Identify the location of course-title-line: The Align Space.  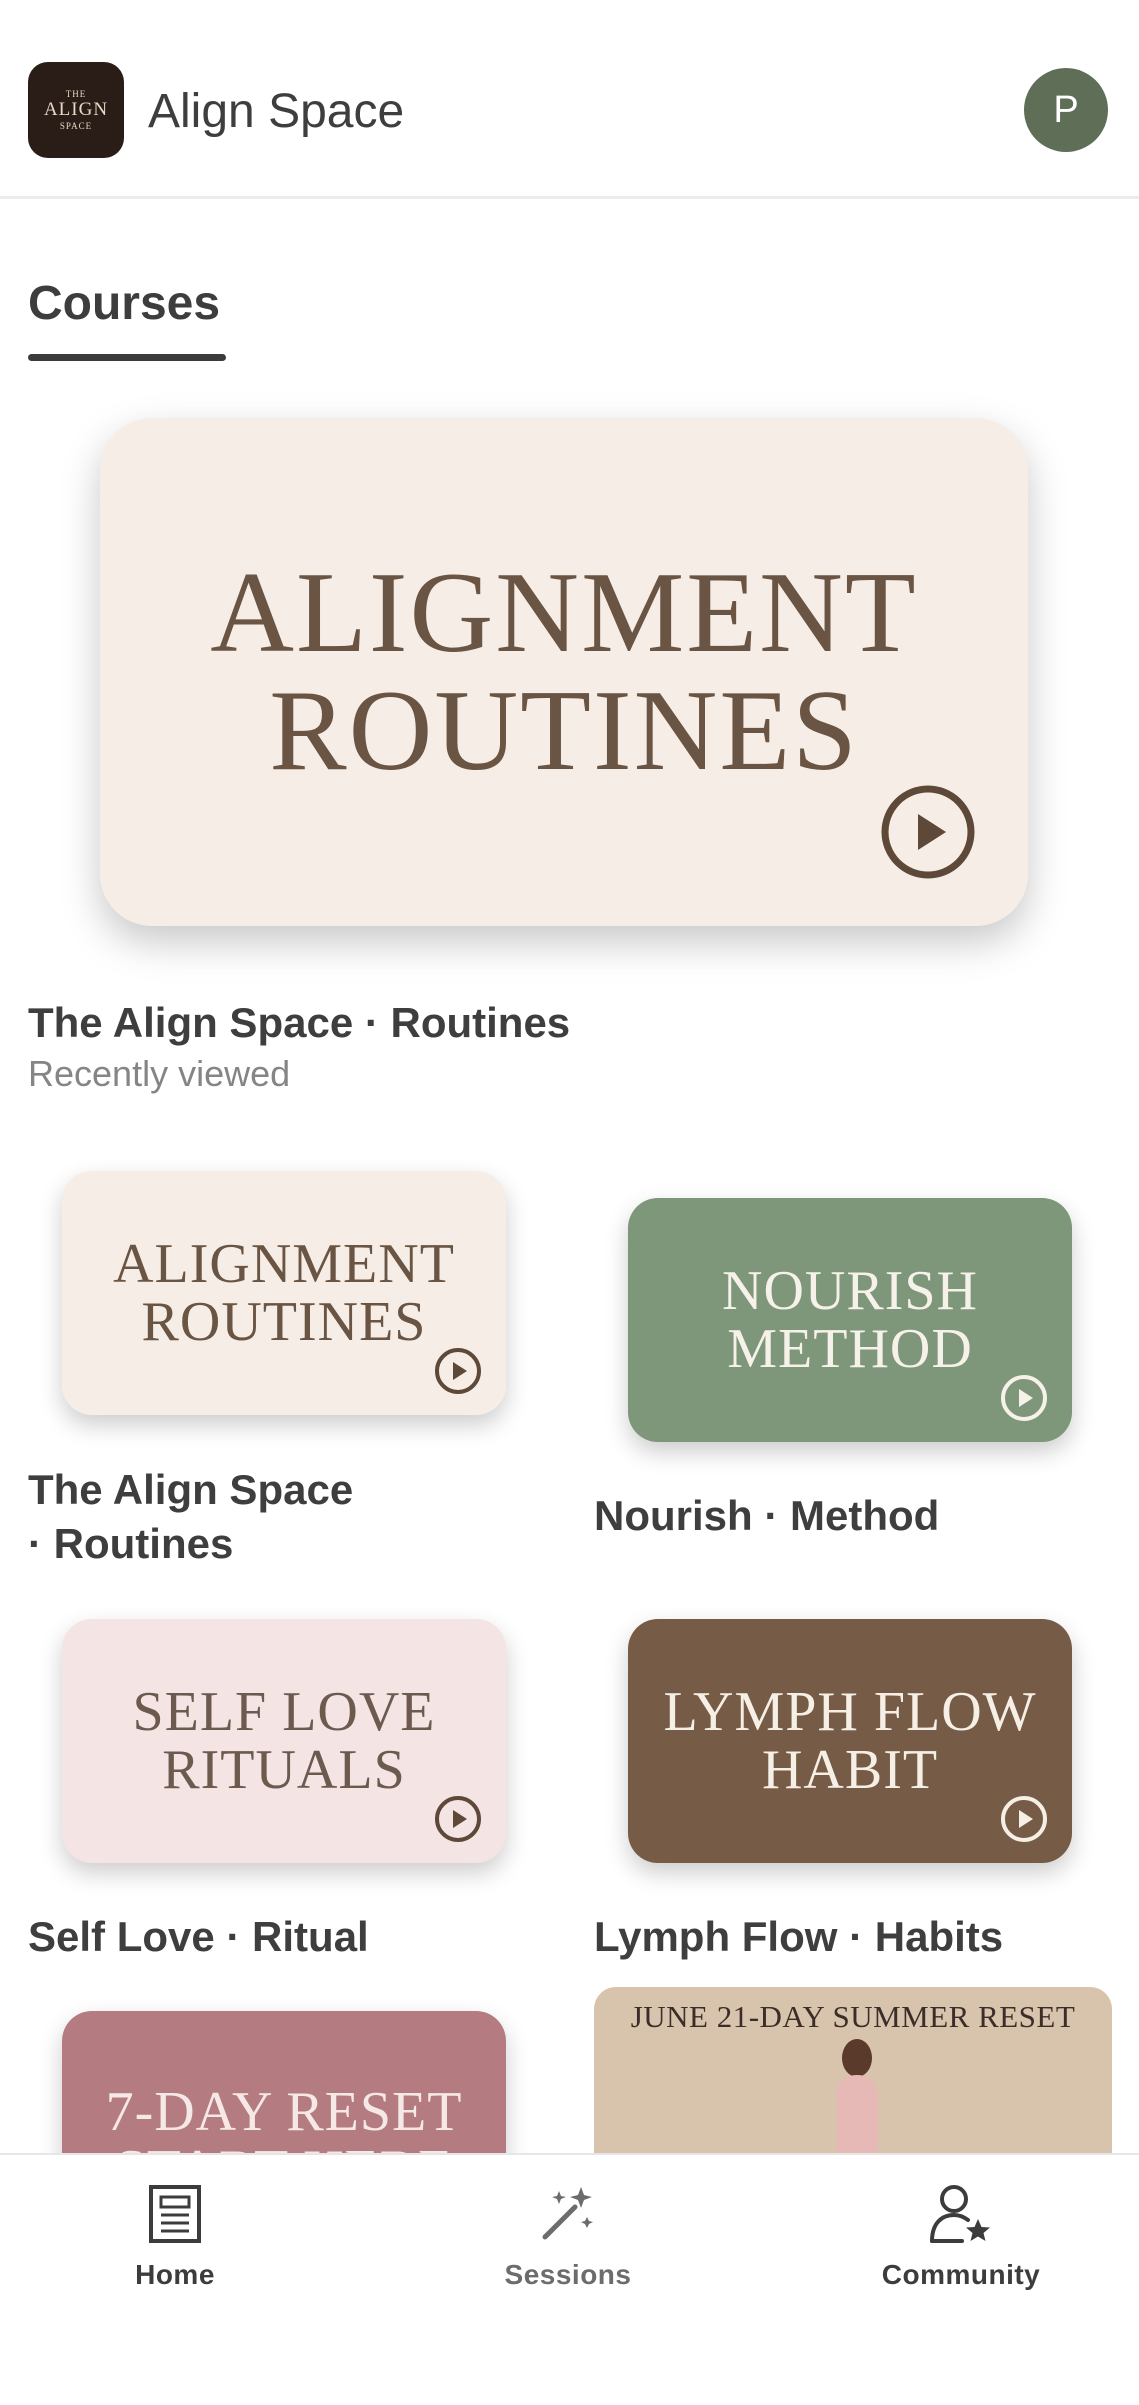
(191, 1489).